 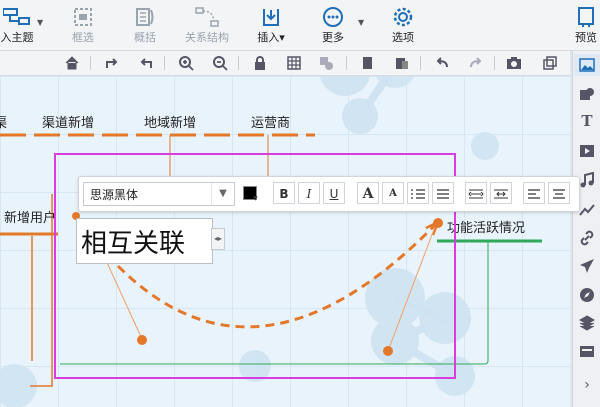 I want to click on node-new-users: 新增用户, so click(x=30, y=216).